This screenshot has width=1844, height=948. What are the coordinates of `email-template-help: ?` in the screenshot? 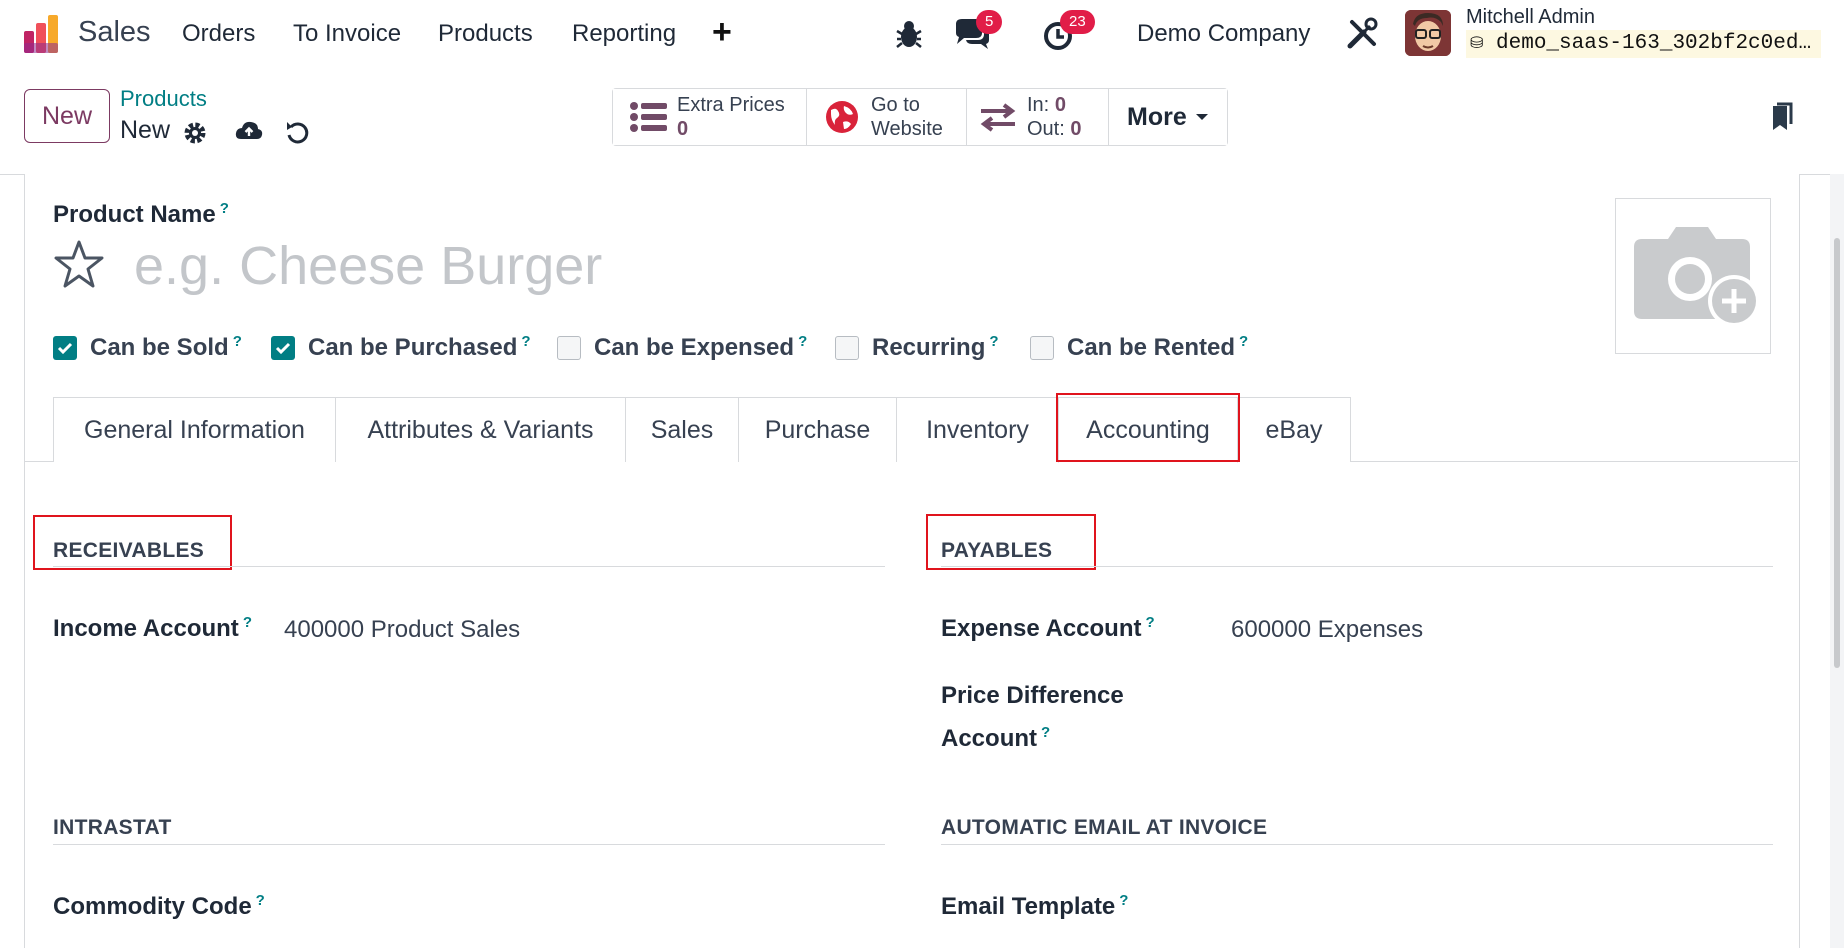 It's located at (1123, 900).